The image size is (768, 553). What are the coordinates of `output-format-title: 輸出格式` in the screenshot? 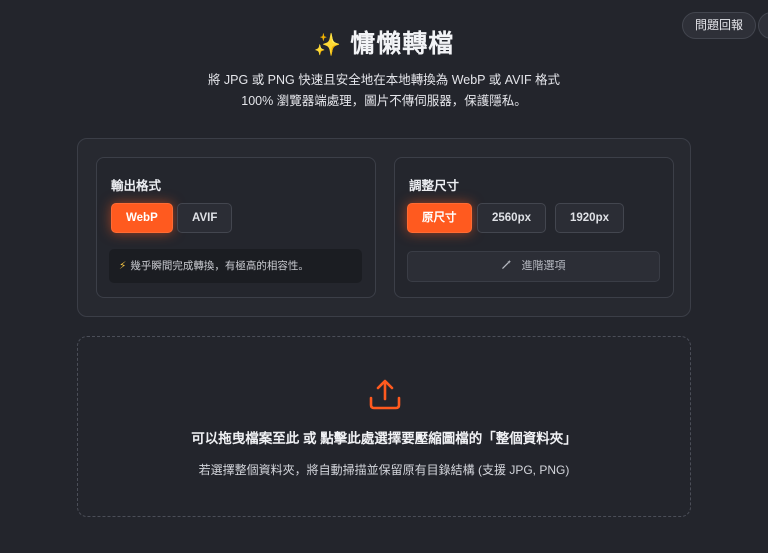 It's located at (136, 186).